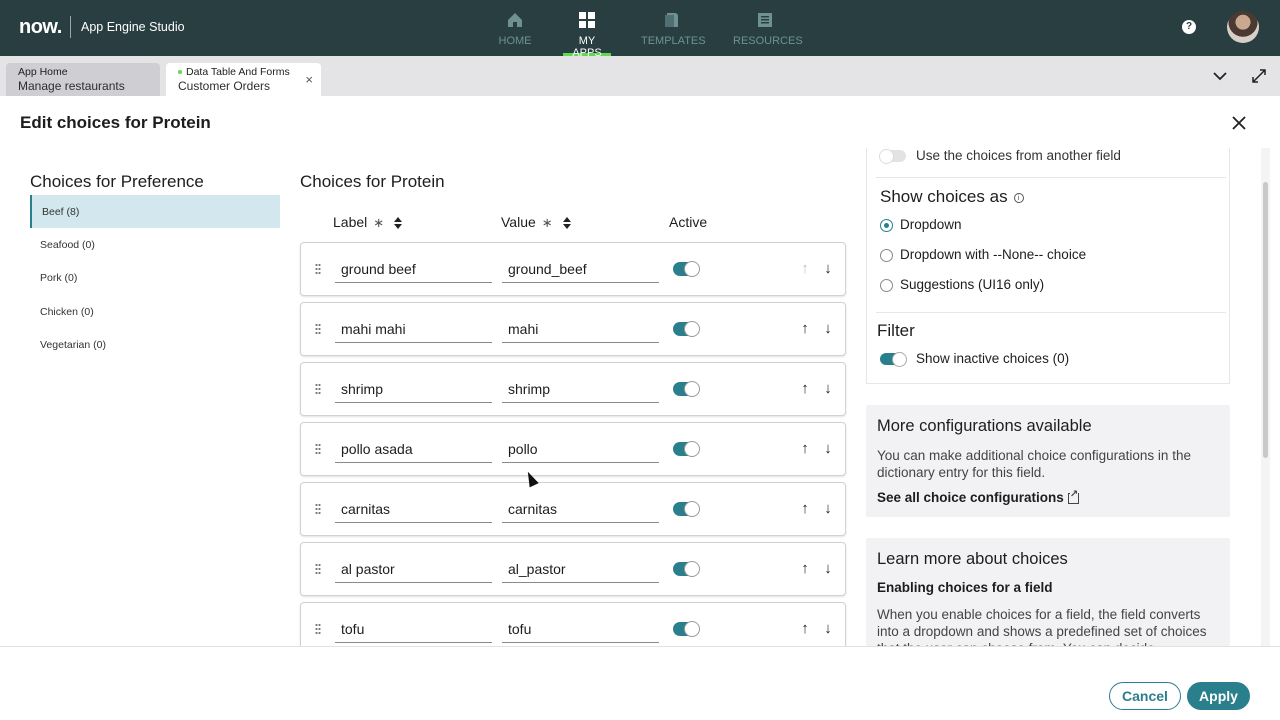  Describe the element at coordinates (1243, 27) in the screenshot. I see `user-avatar` at that location.